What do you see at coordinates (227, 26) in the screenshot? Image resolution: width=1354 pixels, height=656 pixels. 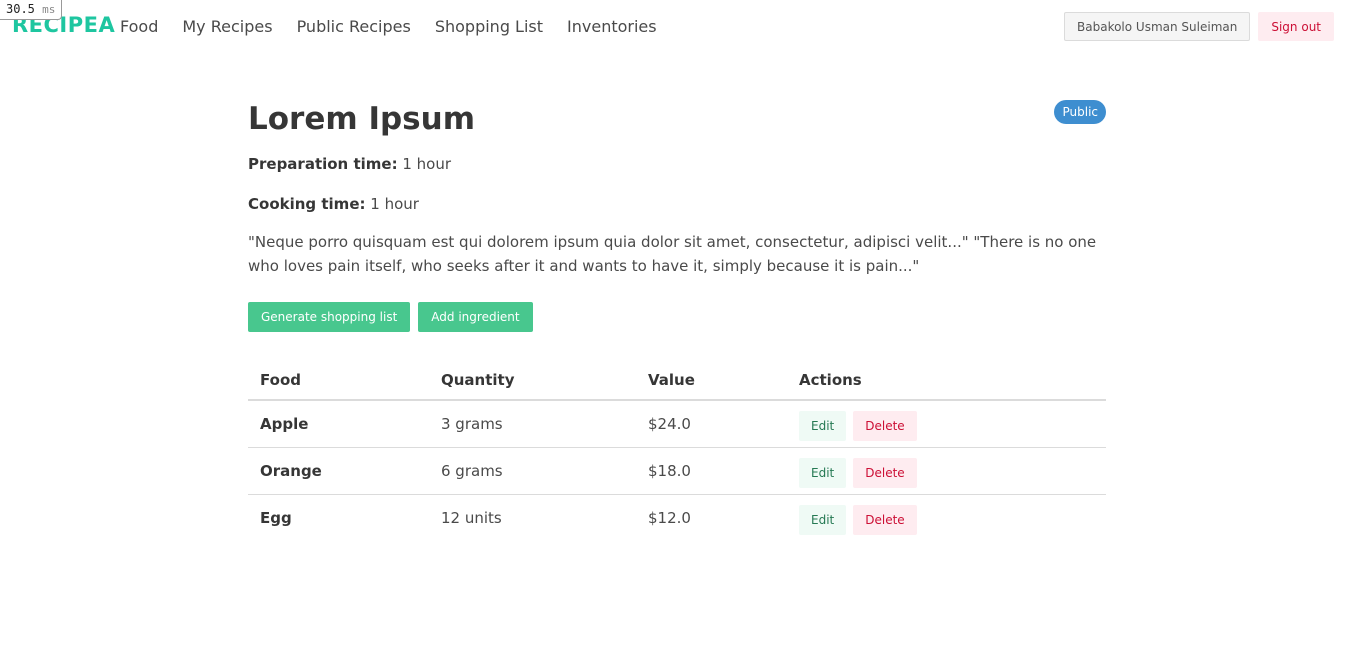 I see `nav-link-my-recipes: My Recipes` at bounding box center [227, 26].